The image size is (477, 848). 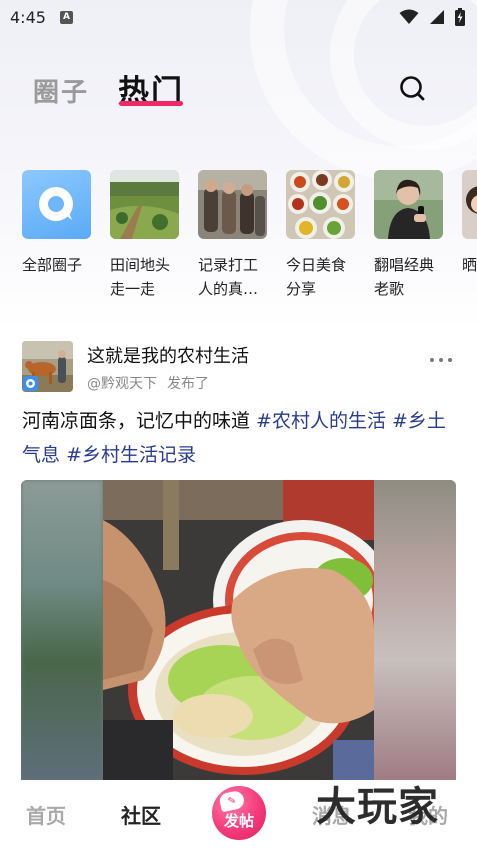 What do you see at coordinates (144, 204) in the screenshot?
I see `field-photo` at bounding box center [144, 204].